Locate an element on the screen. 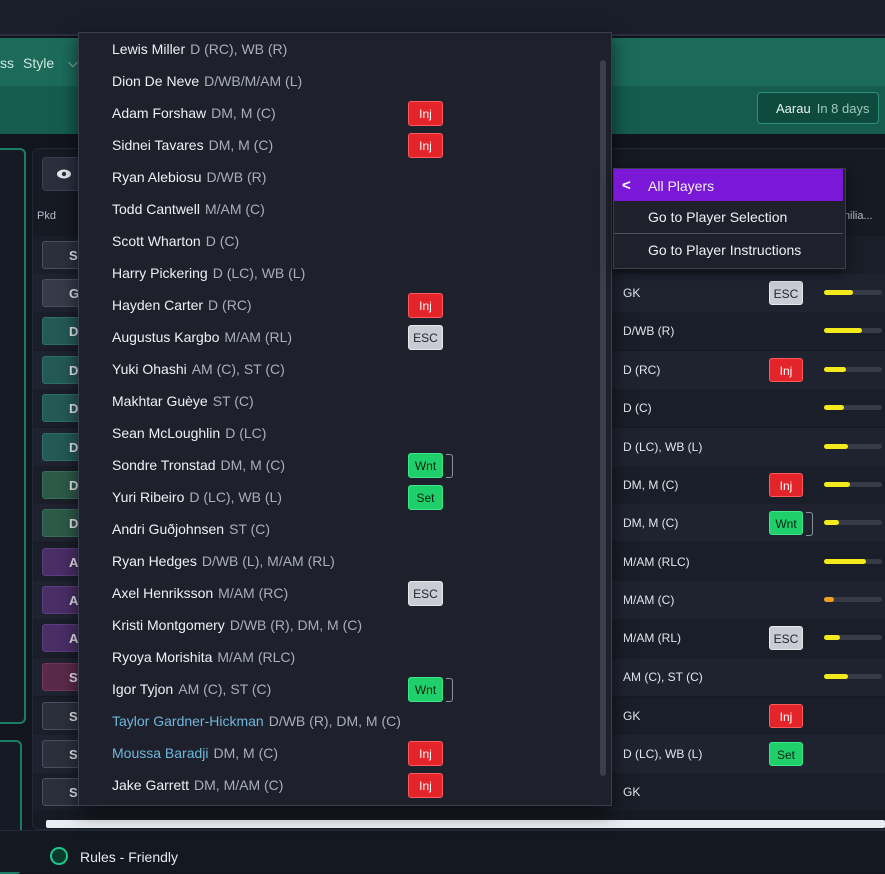 This screenshot has width=885, height=874. player-position: D (LC) is located at coordinates (246, 433).